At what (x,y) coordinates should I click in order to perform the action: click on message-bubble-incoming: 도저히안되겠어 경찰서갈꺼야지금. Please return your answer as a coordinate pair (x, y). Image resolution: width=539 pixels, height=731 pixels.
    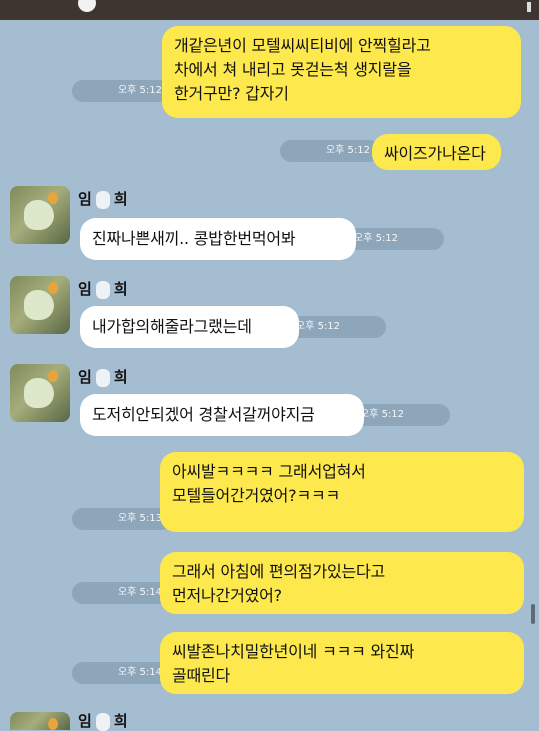
    Looking at the image, I should click on (222, 415).